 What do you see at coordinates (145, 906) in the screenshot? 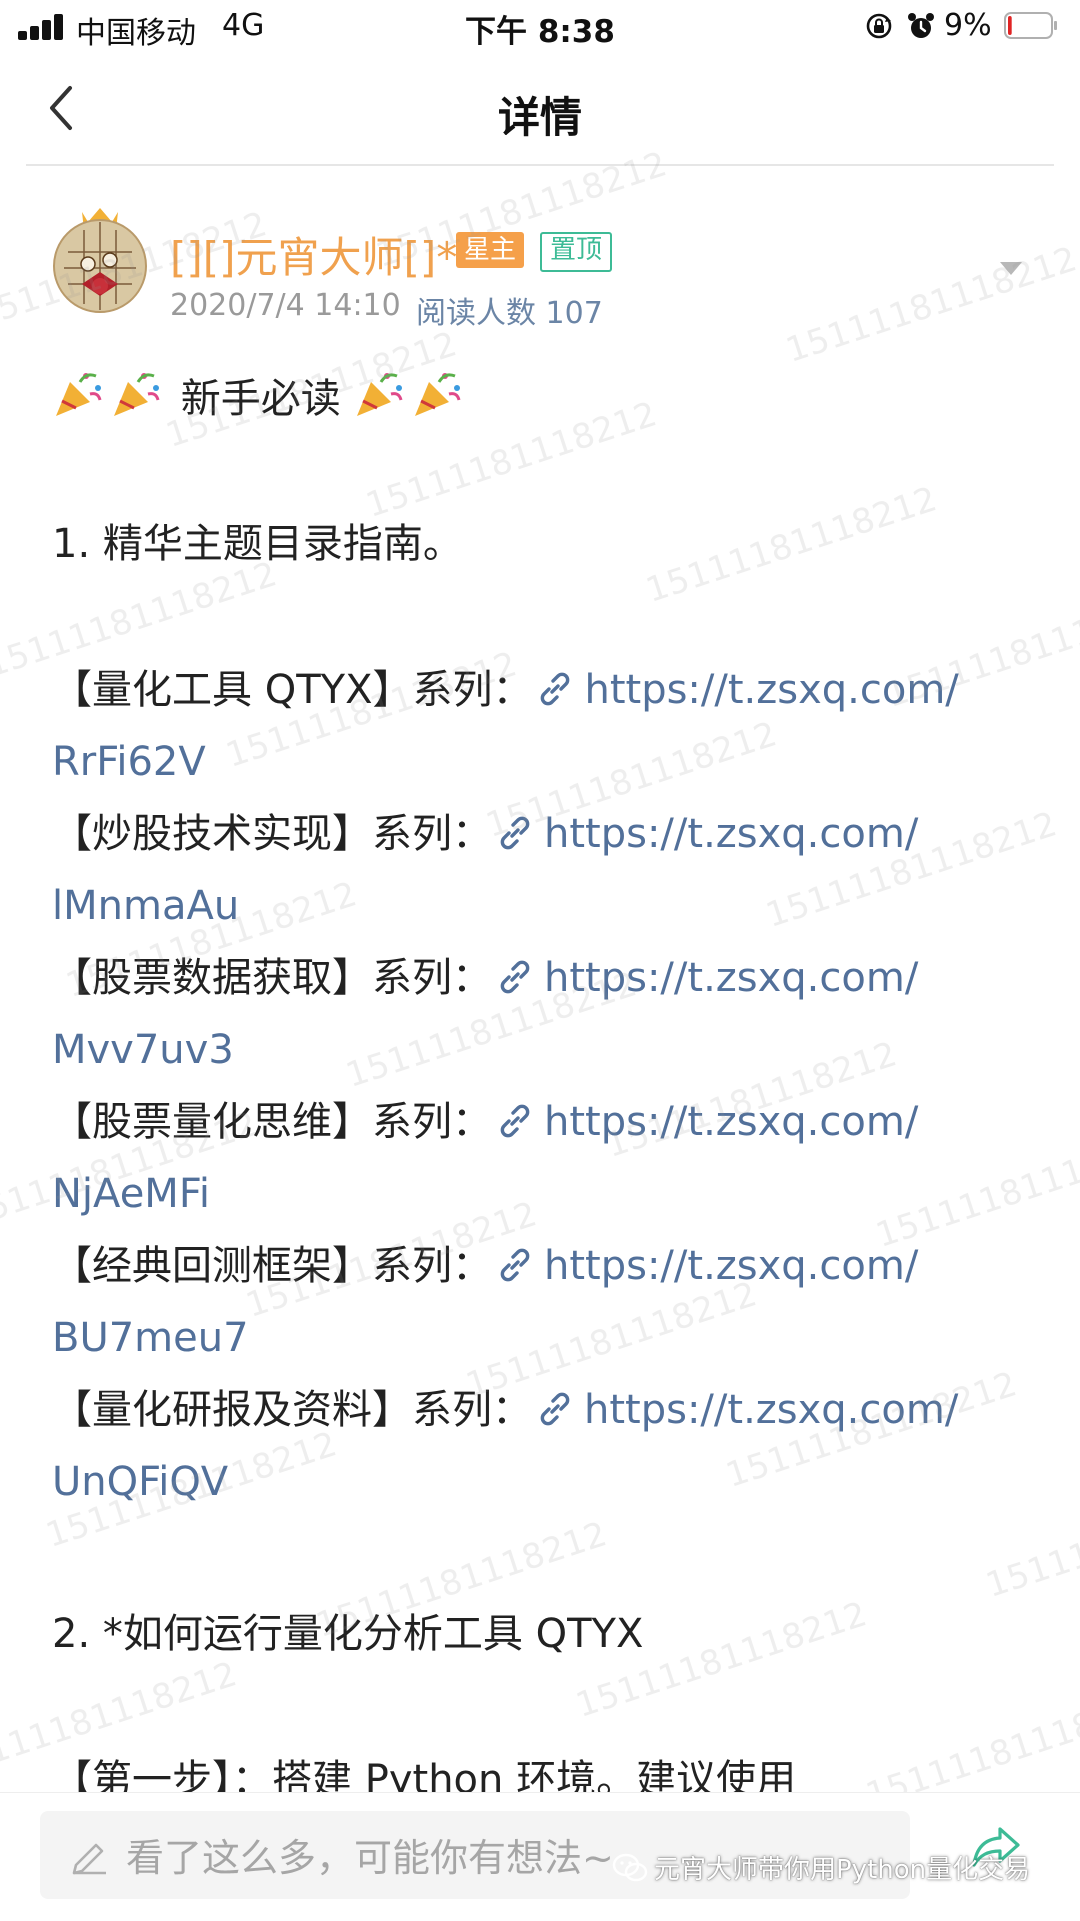
I see `series-link-continued: lMnmaAu` at bounding box center [145, 906].